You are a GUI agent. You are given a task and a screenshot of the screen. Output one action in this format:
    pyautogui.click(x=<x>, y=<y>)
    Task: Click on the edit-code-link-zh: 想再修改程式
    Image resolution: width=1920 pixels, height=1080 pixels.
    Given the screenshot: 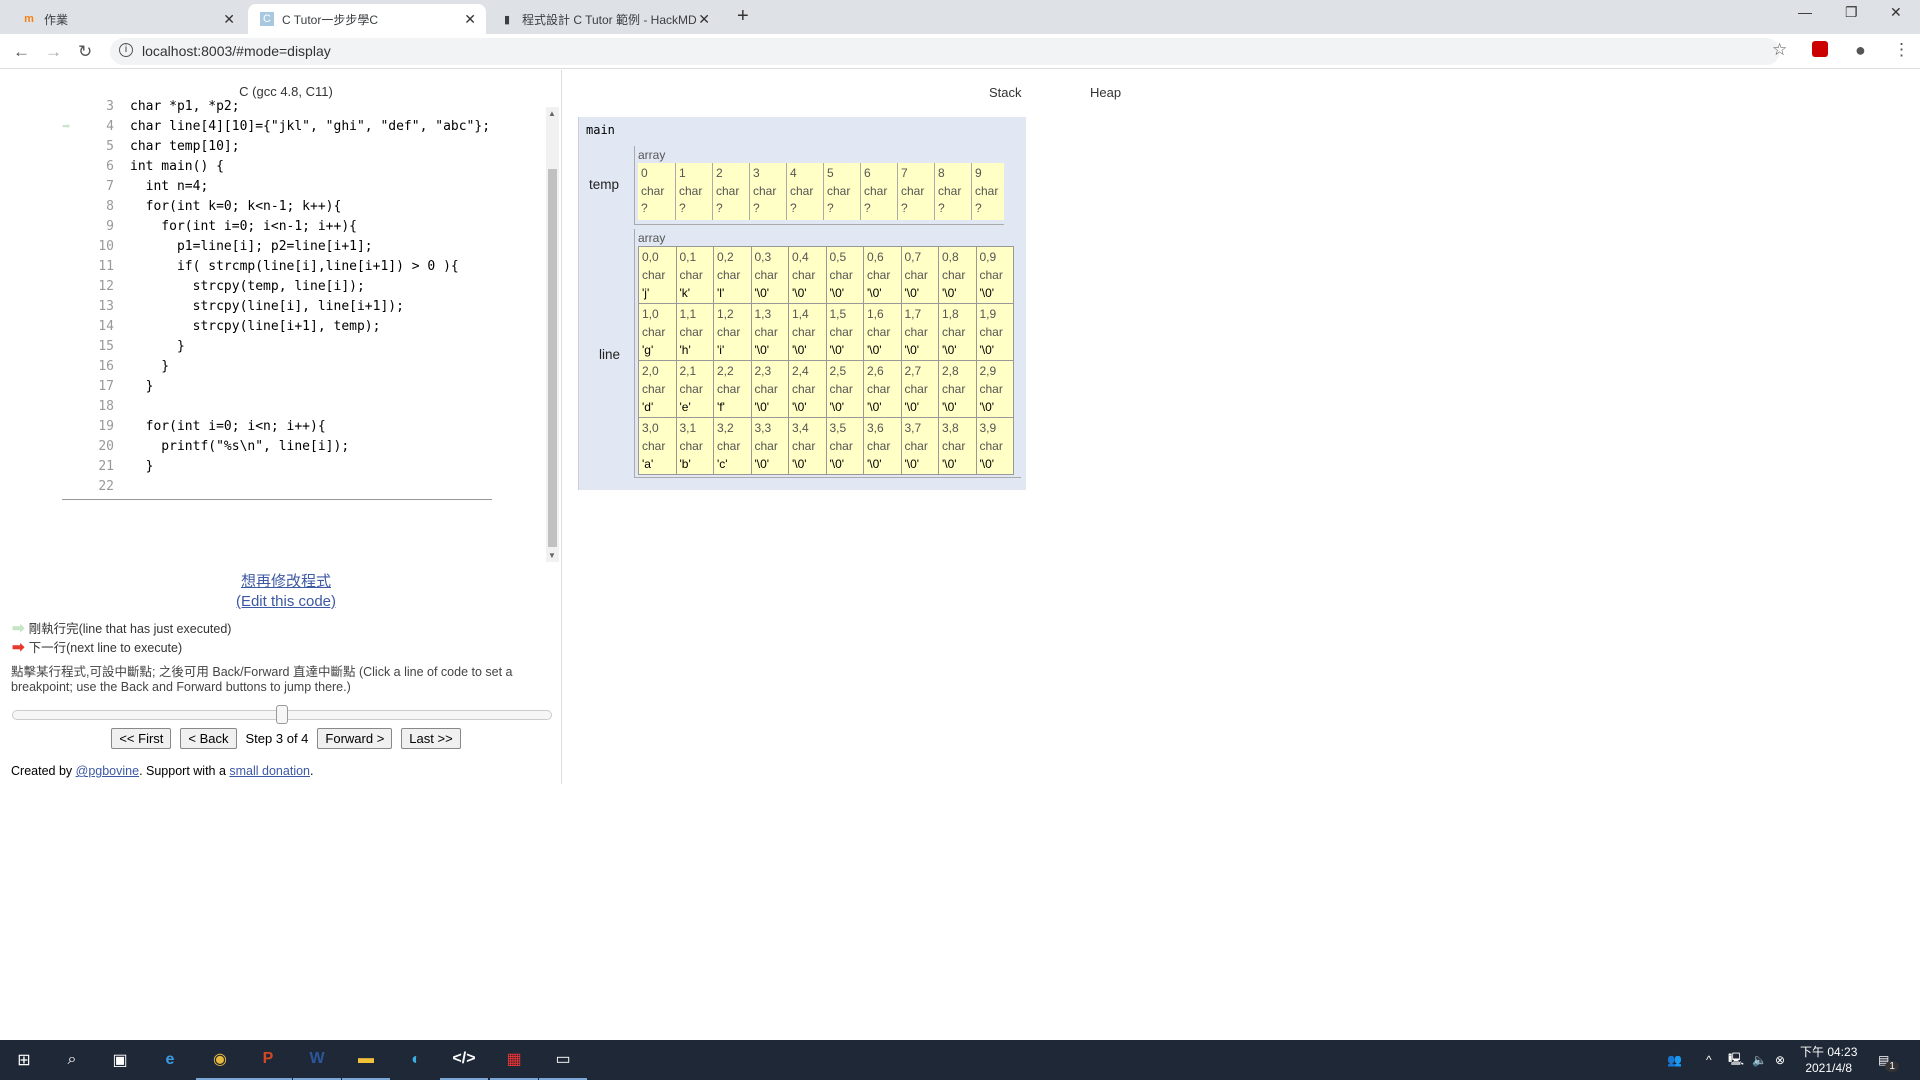 What is the action you would take?
    pyautogui.click(x=286, y=581)
    